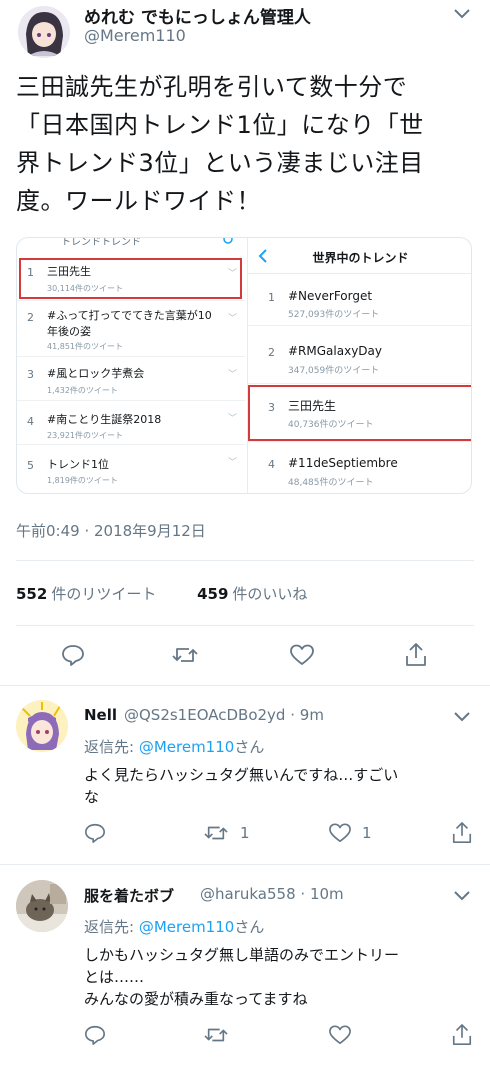 The height and width of the screenshot is (1066, 490). Describe the element at coordinates (30, 465) in the screenshot. I see `trend-rank: 5` at that location.